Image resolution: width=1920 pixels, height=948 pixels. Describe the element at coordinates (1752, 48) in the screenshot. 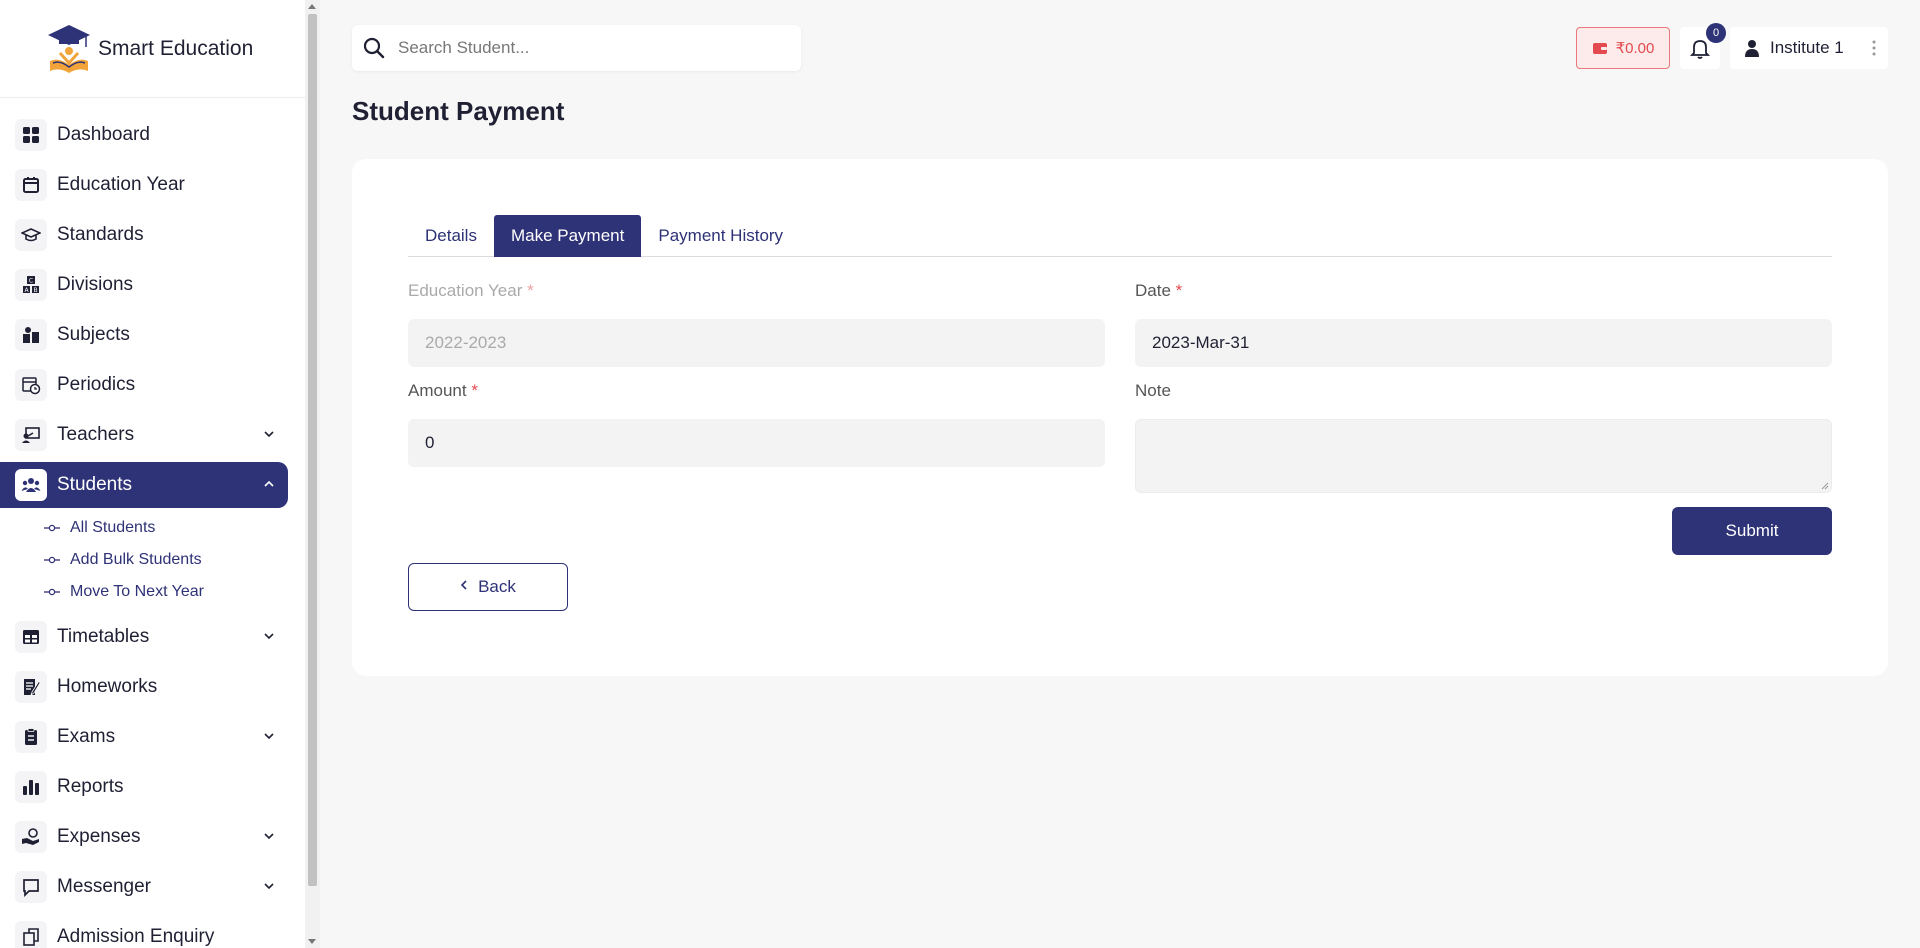

I see `user-icon` at that location.